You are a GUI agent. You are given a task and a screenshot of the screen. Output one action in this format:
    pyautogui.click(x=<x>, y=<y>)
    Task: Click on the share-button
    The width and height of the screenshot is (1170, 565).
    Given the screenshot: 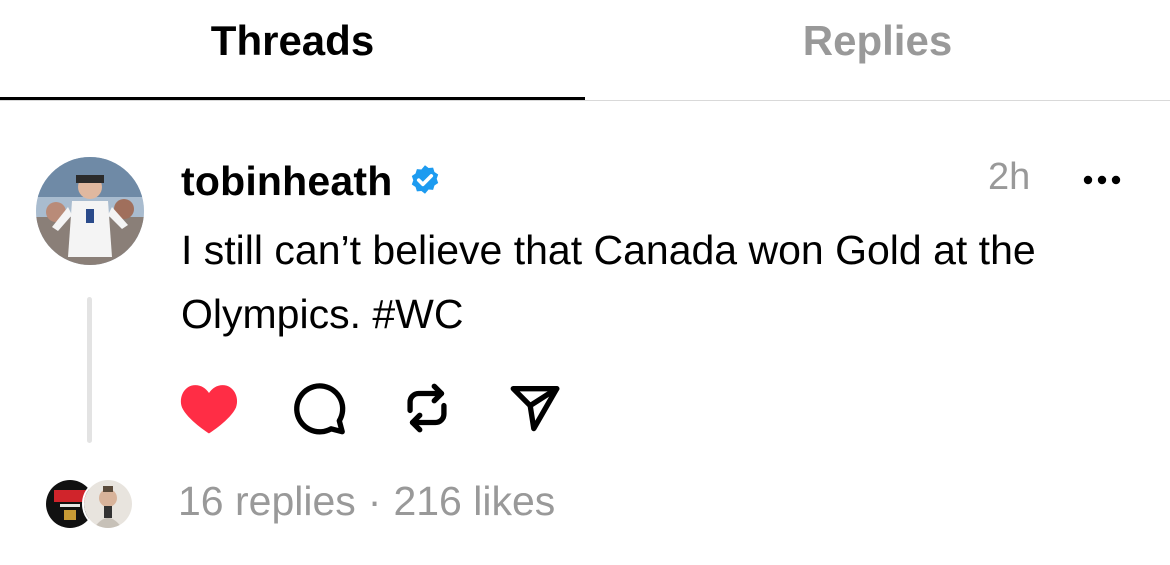 What is the action you would take?
    pyautogui.click(x=535, y=408)
    